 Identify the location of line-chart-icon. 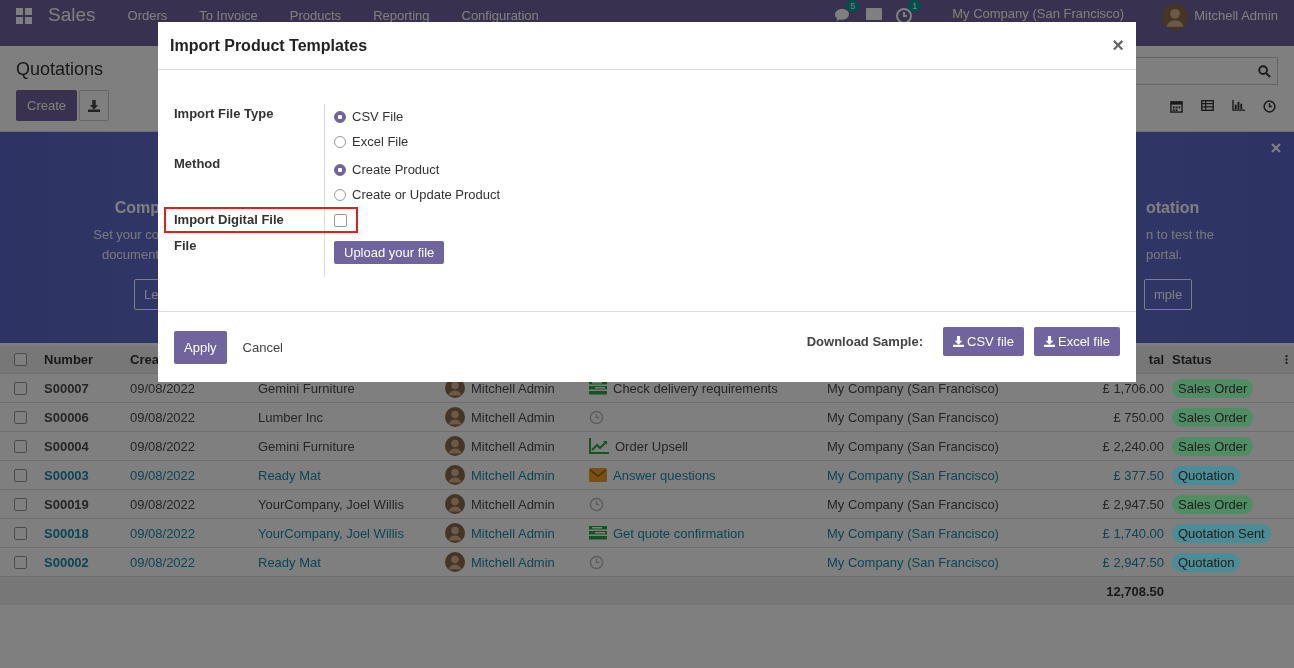
(599, 446).